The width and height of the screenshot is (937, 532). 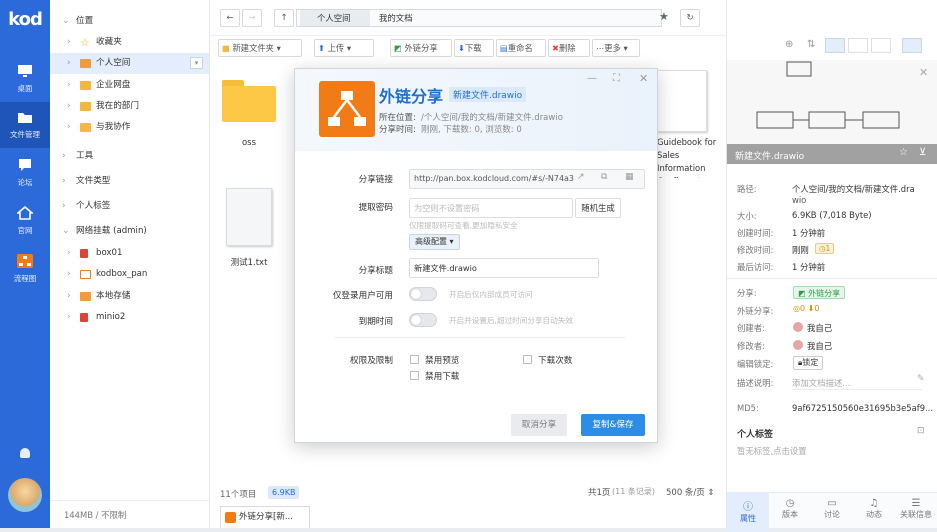 What do you see at coordinates (921, 431) in the screenshot?
I see `tag-edit-icon: ⊡` at bounding box center [921, 431].